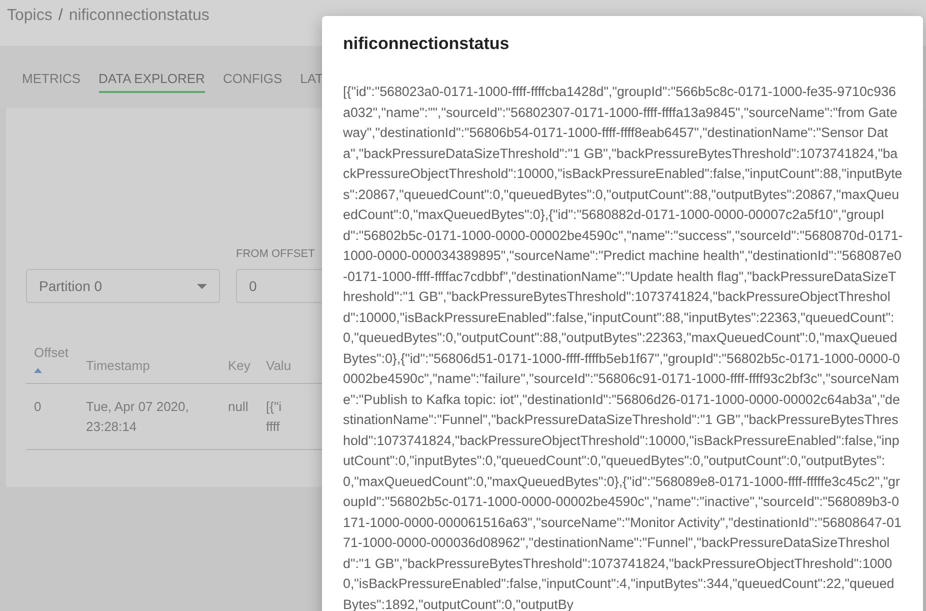 This screenshot has width=926, height=611. What do you see at coordinates (238, 406) in the screenshot?
I see `table-cell: null` at bounding box center [238, 406].